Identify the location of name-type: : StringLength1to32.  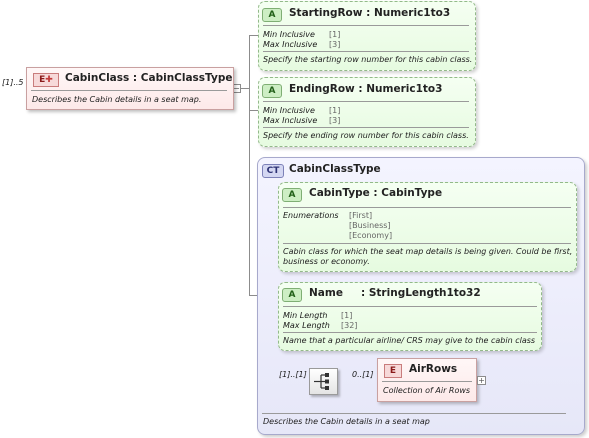
(421, 293).